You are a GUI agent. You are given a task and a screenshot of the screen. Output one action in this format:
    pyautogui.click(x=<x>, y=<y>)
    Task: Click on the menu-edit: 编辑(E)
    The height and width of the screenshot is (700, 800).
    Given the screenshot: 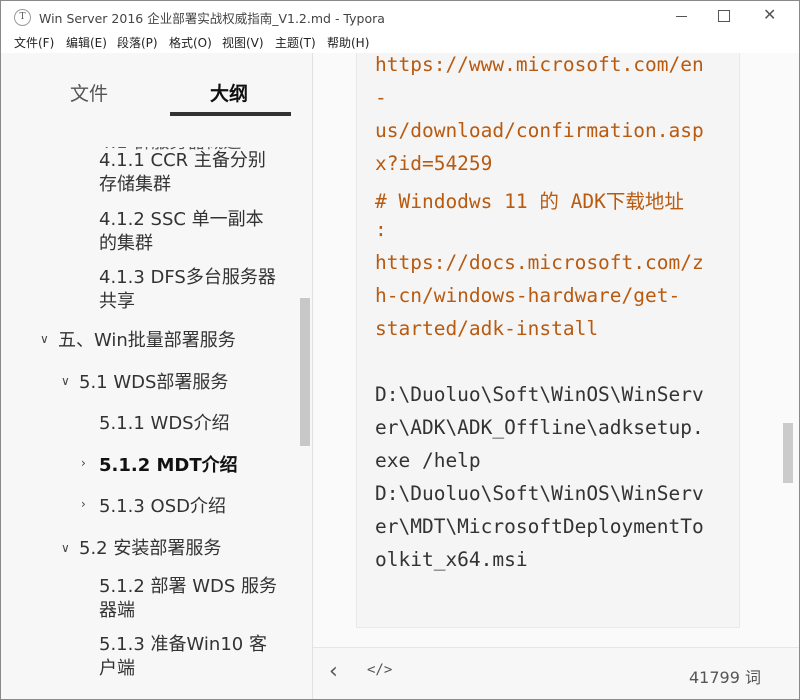 What is the action you would take?
    pyautogui.click(x=86, y=42)
    